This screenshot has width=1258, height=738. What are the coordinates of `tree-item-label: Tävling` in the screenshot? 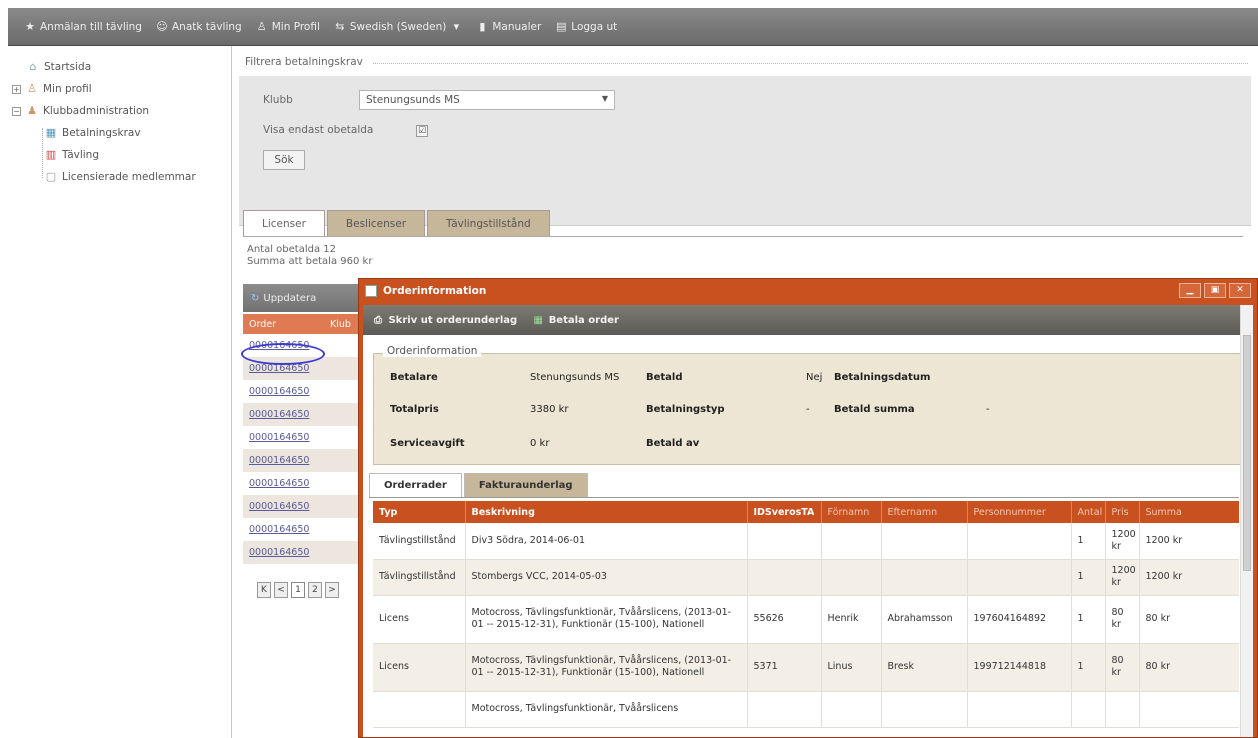 It's located at (80, 155).